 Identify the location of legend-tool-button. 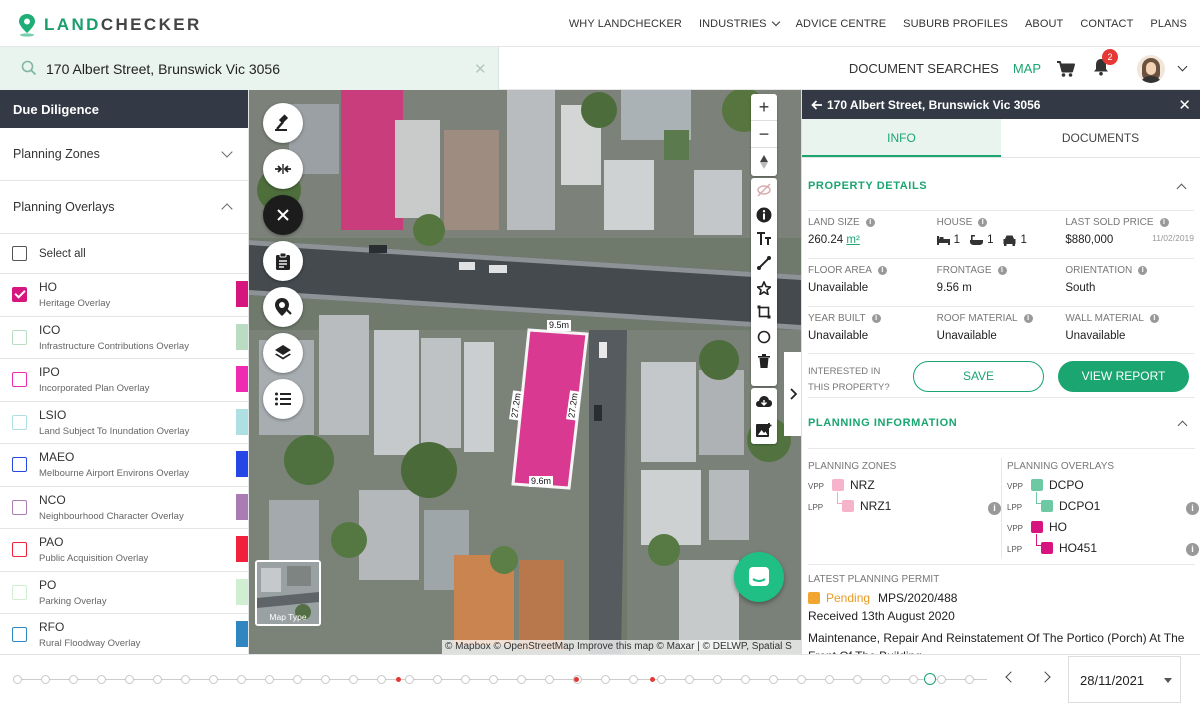
(283, 399).